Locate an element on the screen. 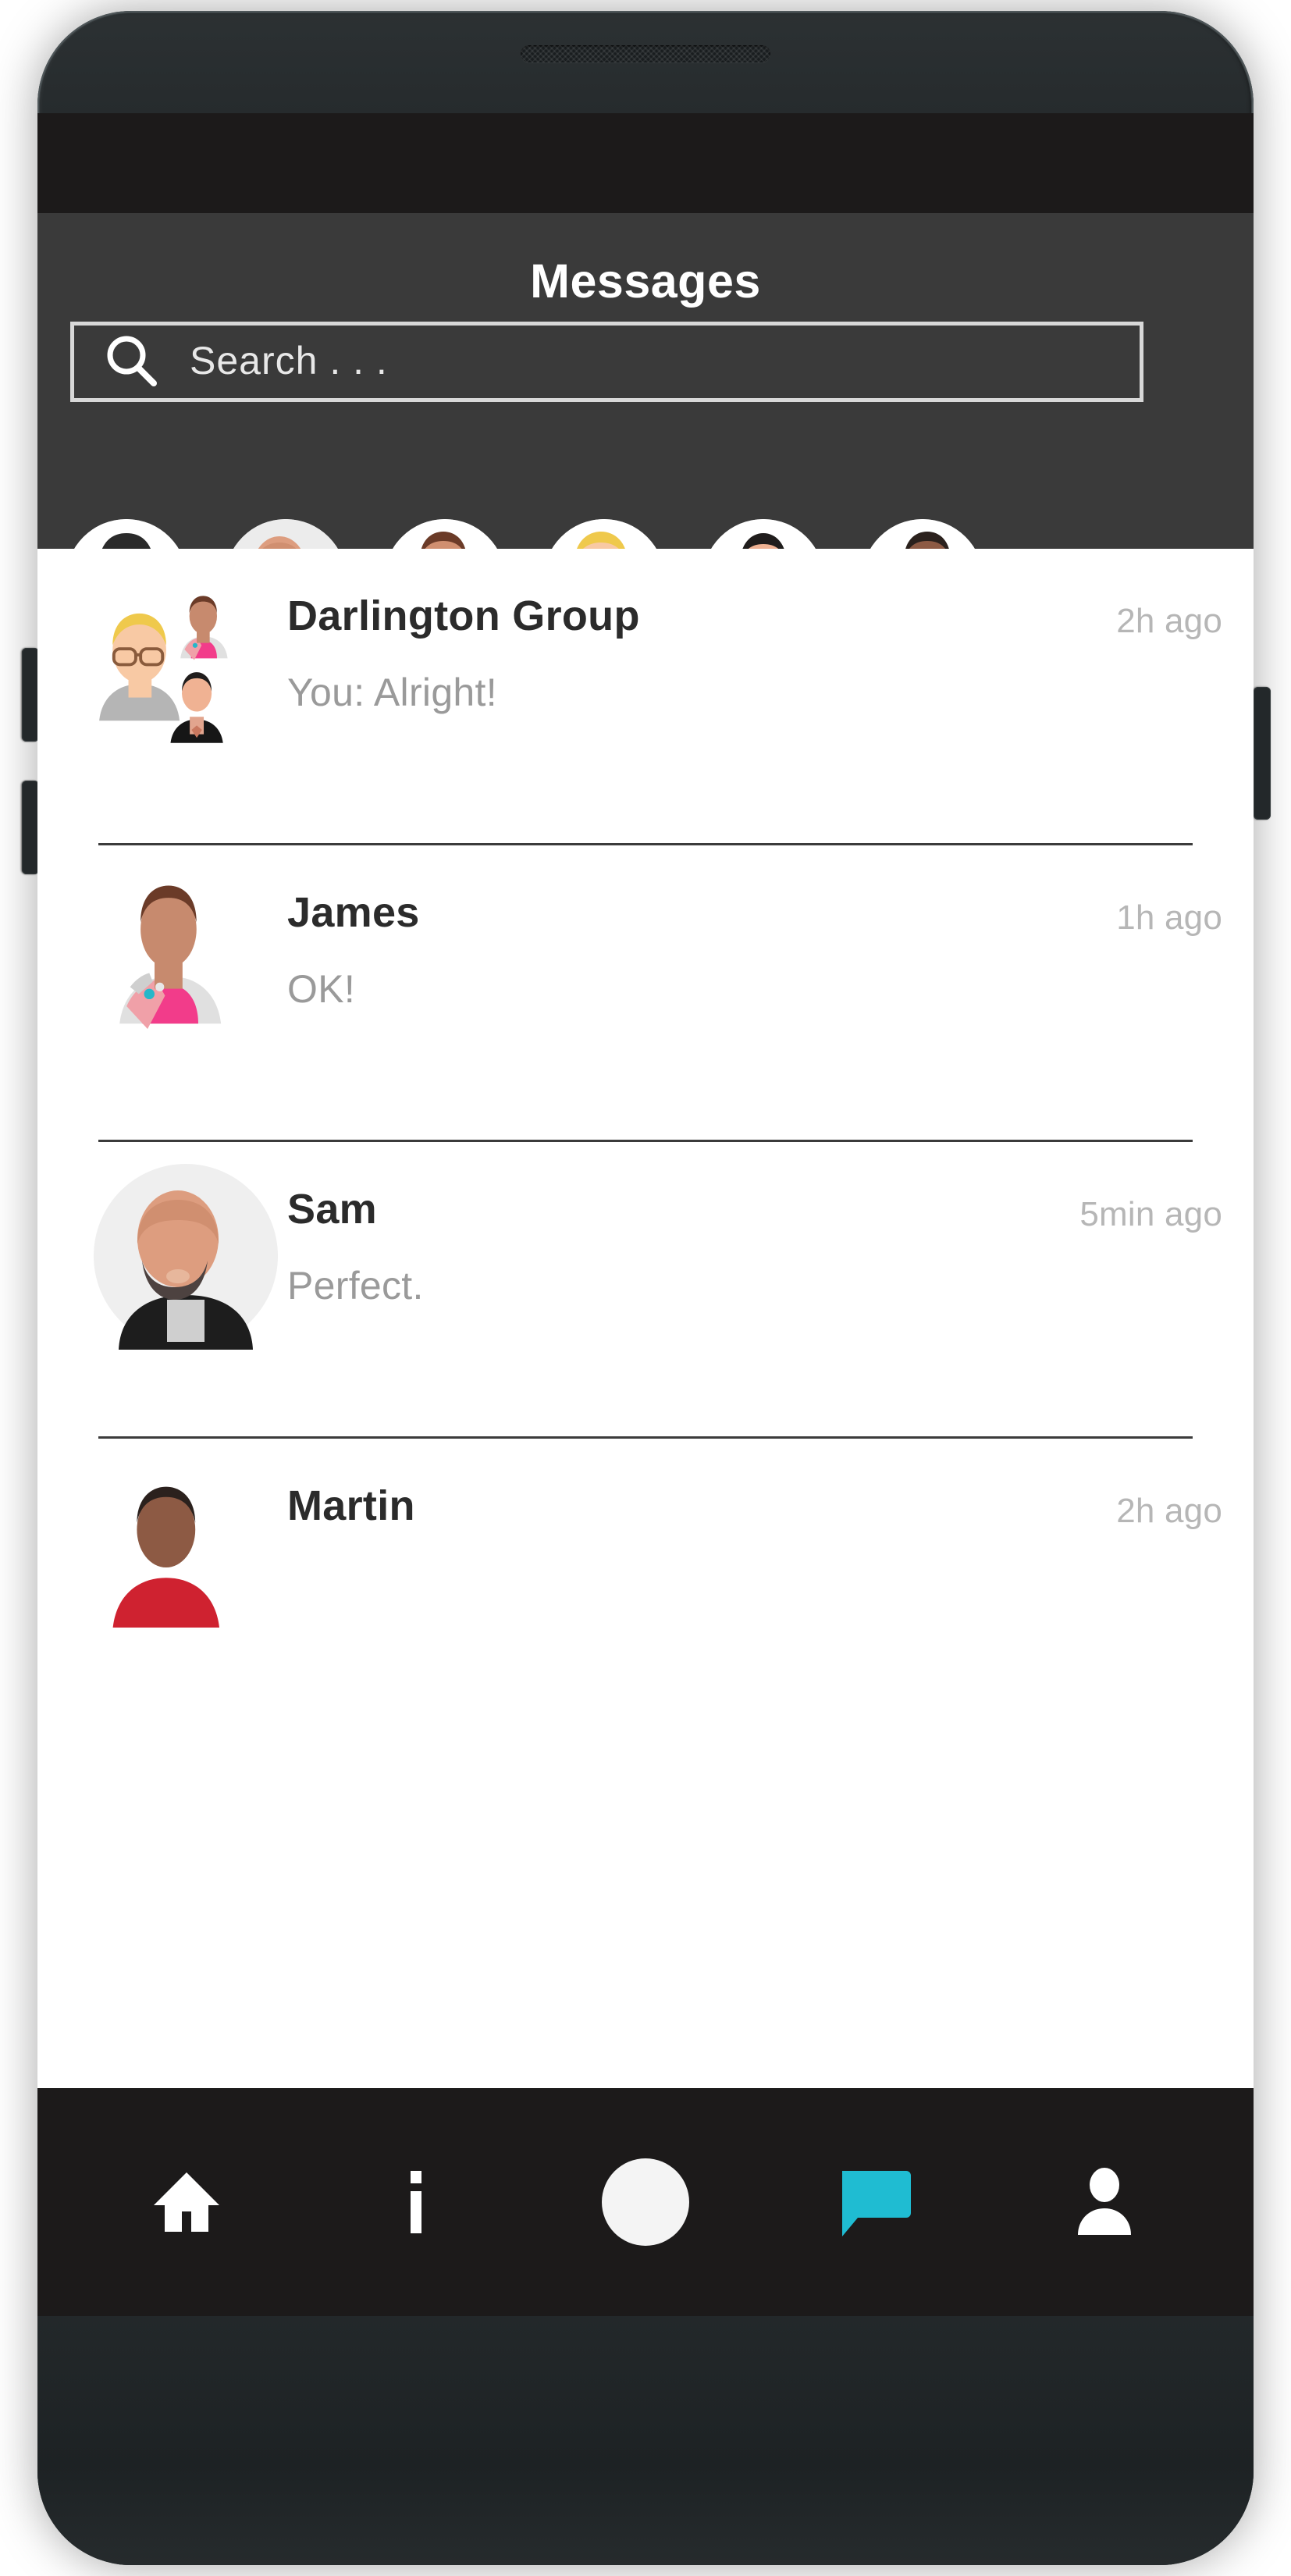 The height and width of the screenshot is (2576, 1291). conversation-preview: OK! is located at coordinates (321, 989).